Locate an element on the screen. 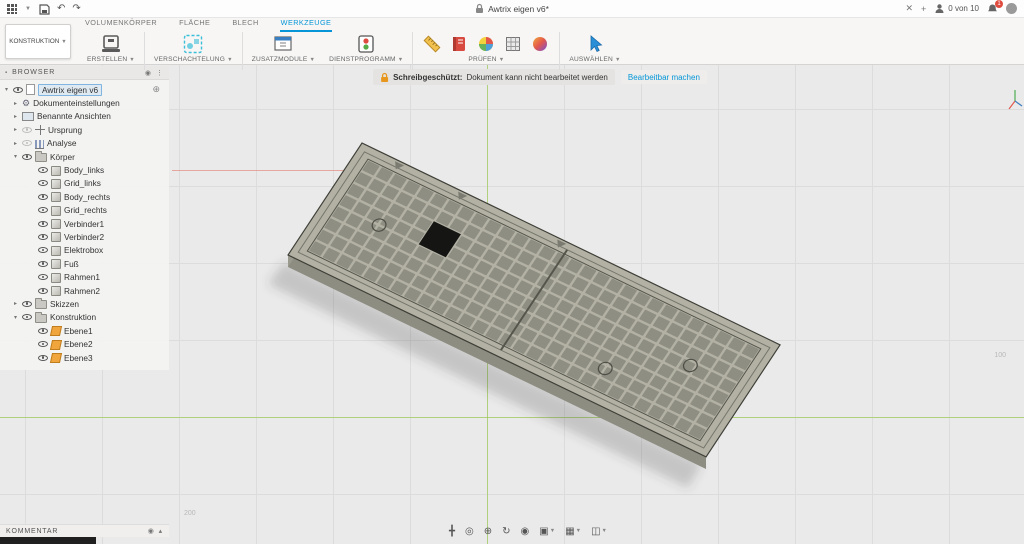  measure-ruler-icon is located at coordinates (432, 44).